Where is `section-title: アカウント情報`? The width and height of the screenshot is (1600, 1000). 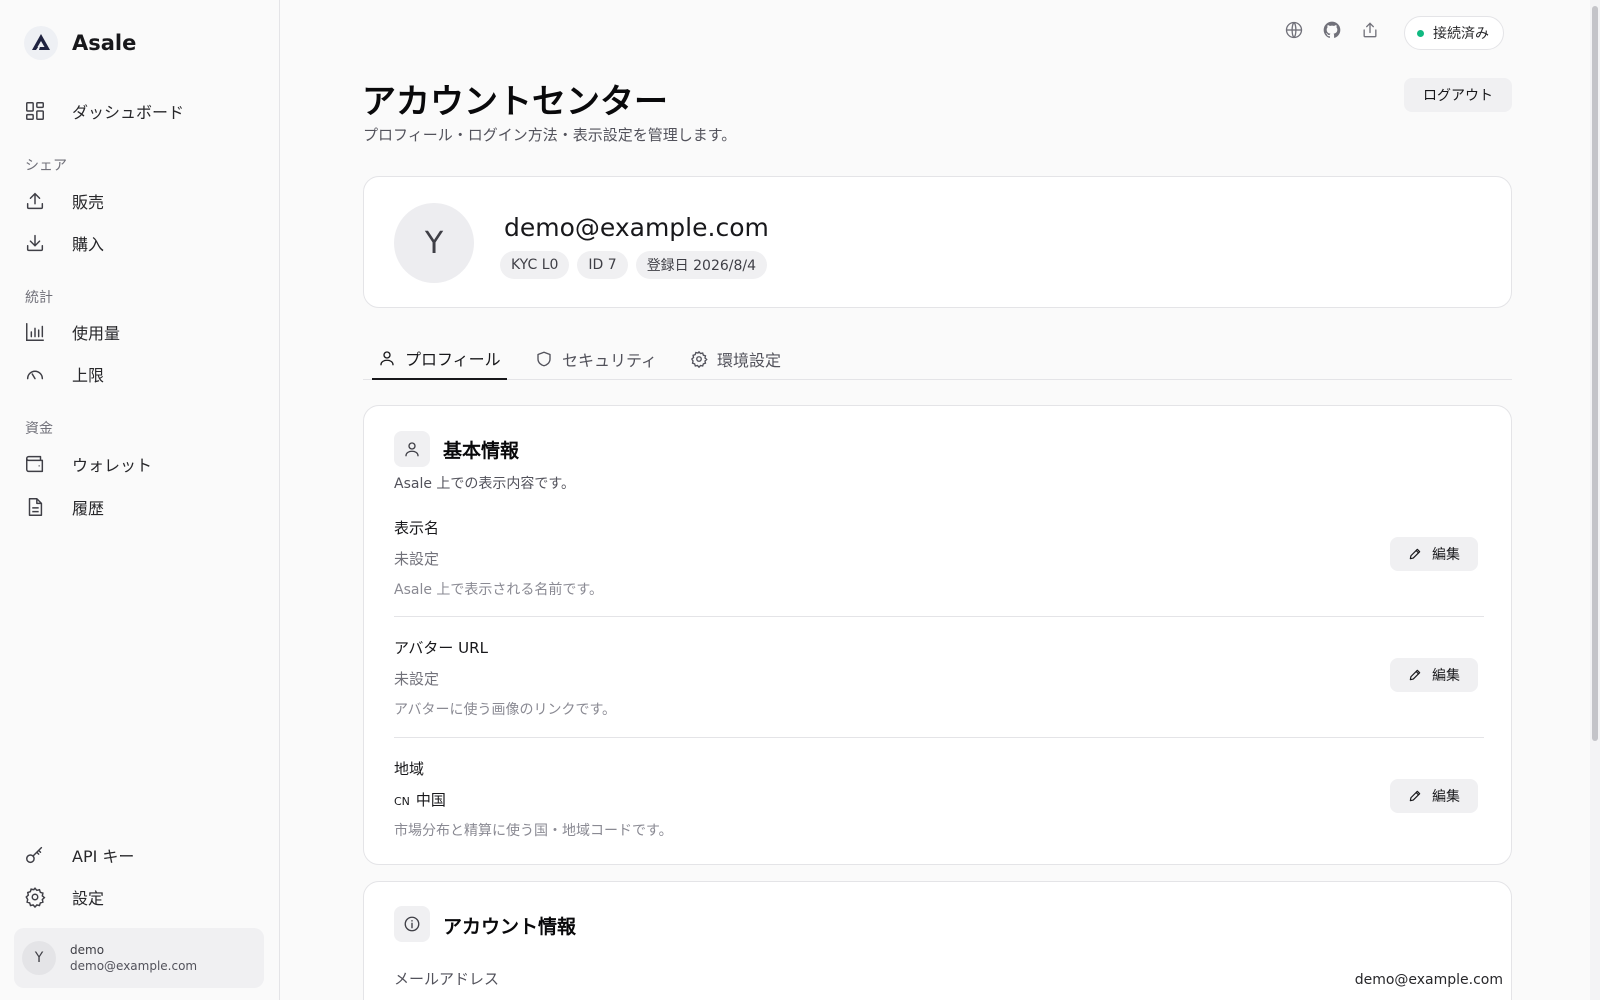
section-title: アカウント情報 is located at coordinates (510, 927).